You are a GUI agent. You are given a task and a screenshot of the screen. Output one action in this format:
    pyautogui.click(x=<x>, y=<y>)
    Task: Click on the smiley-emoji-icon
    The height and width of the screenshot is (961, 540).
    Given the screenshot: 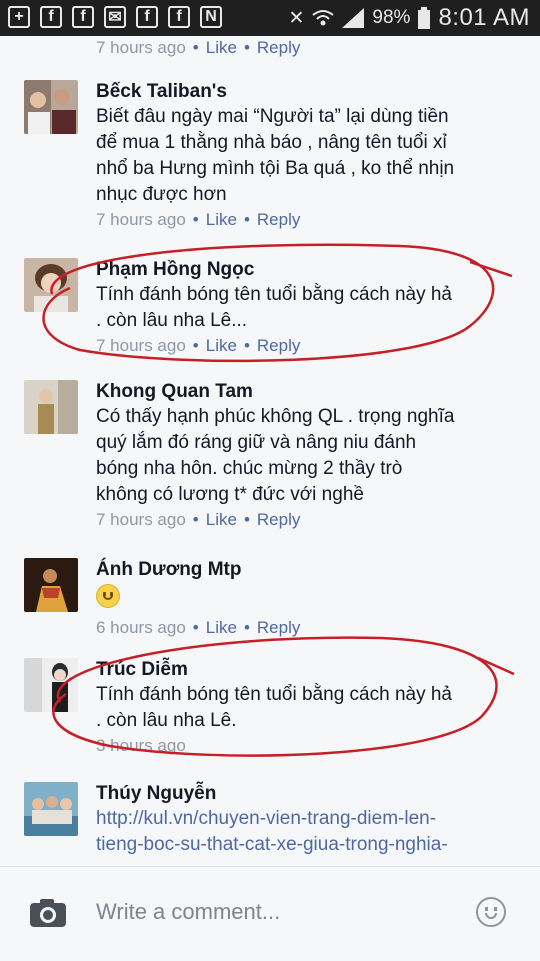 What is the action you would take?
    pyautogui.click(x=108, y=596)
    